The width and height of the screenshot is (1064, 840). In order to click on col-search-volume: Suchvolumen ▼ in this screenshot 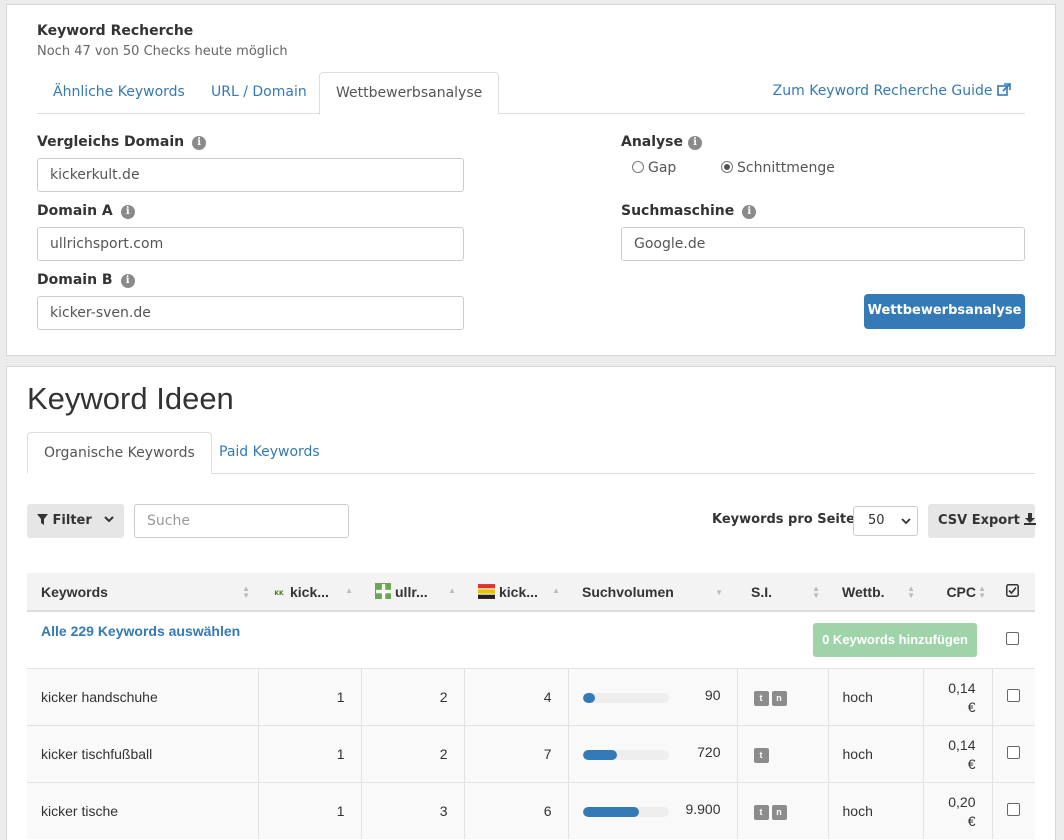, I will do `click(652, 592)`.